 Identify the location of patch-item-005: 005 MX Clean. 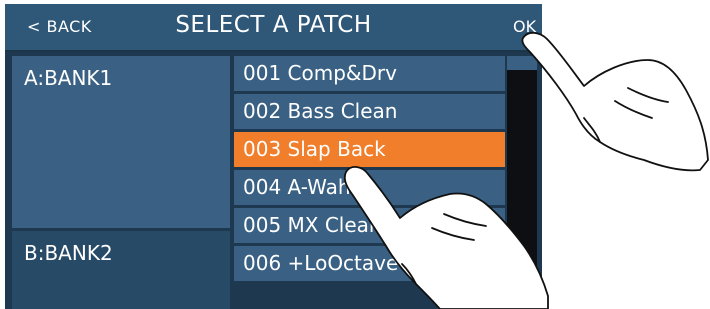
(369, 225).